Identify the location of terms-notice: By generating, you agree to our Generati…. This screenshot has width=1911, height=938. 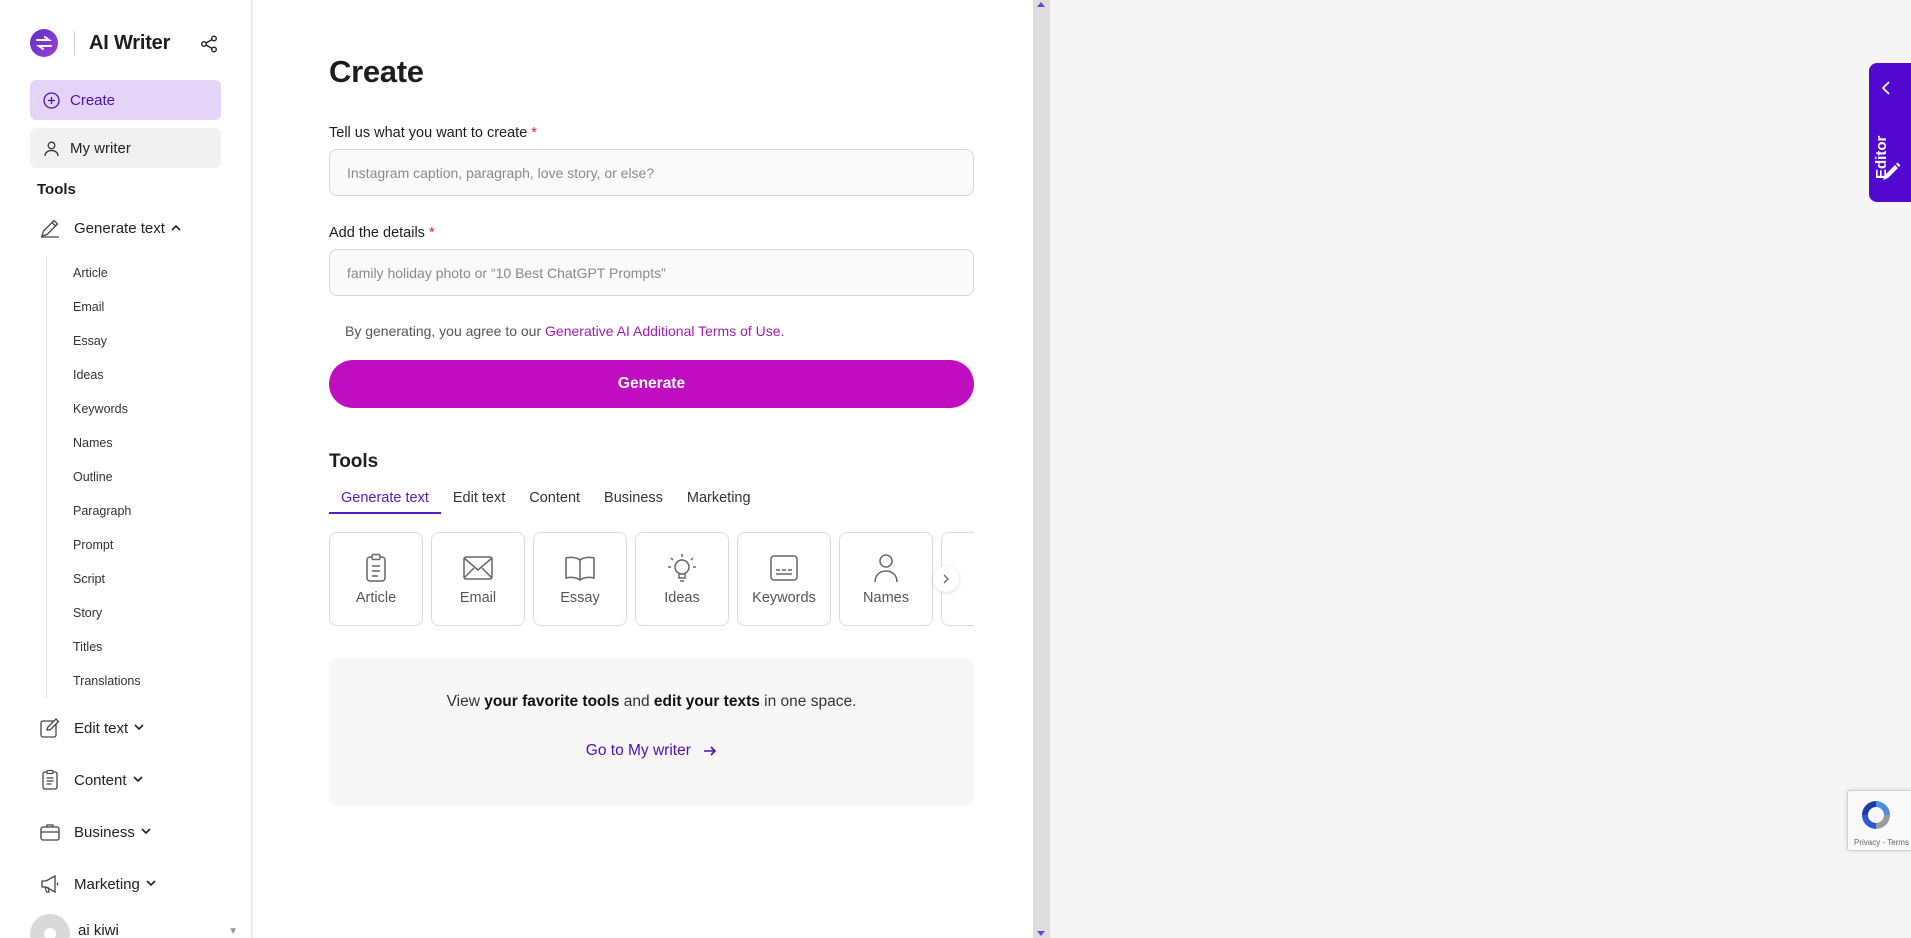
(565, 331).